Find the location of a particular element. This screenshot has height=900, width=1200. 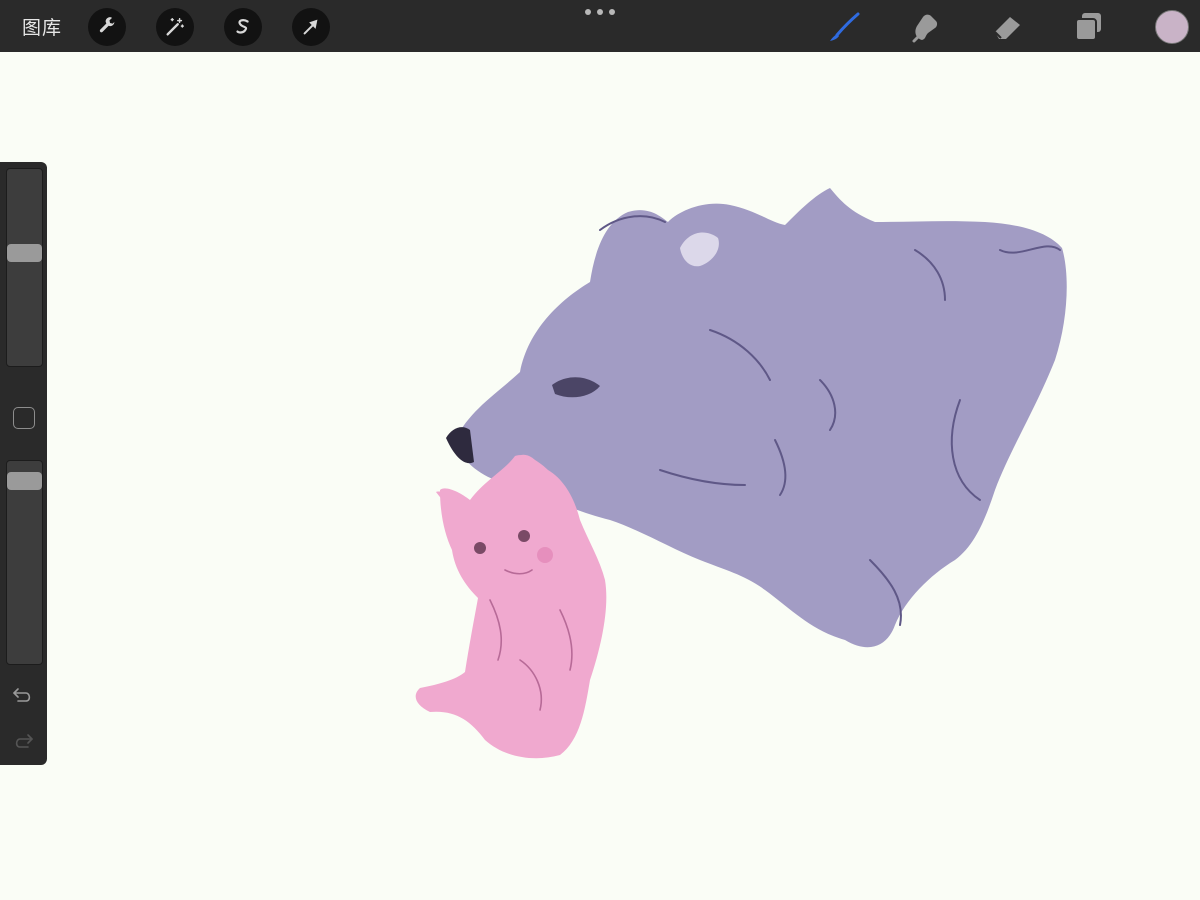

layers-button is located at coordinates (1089, 27).